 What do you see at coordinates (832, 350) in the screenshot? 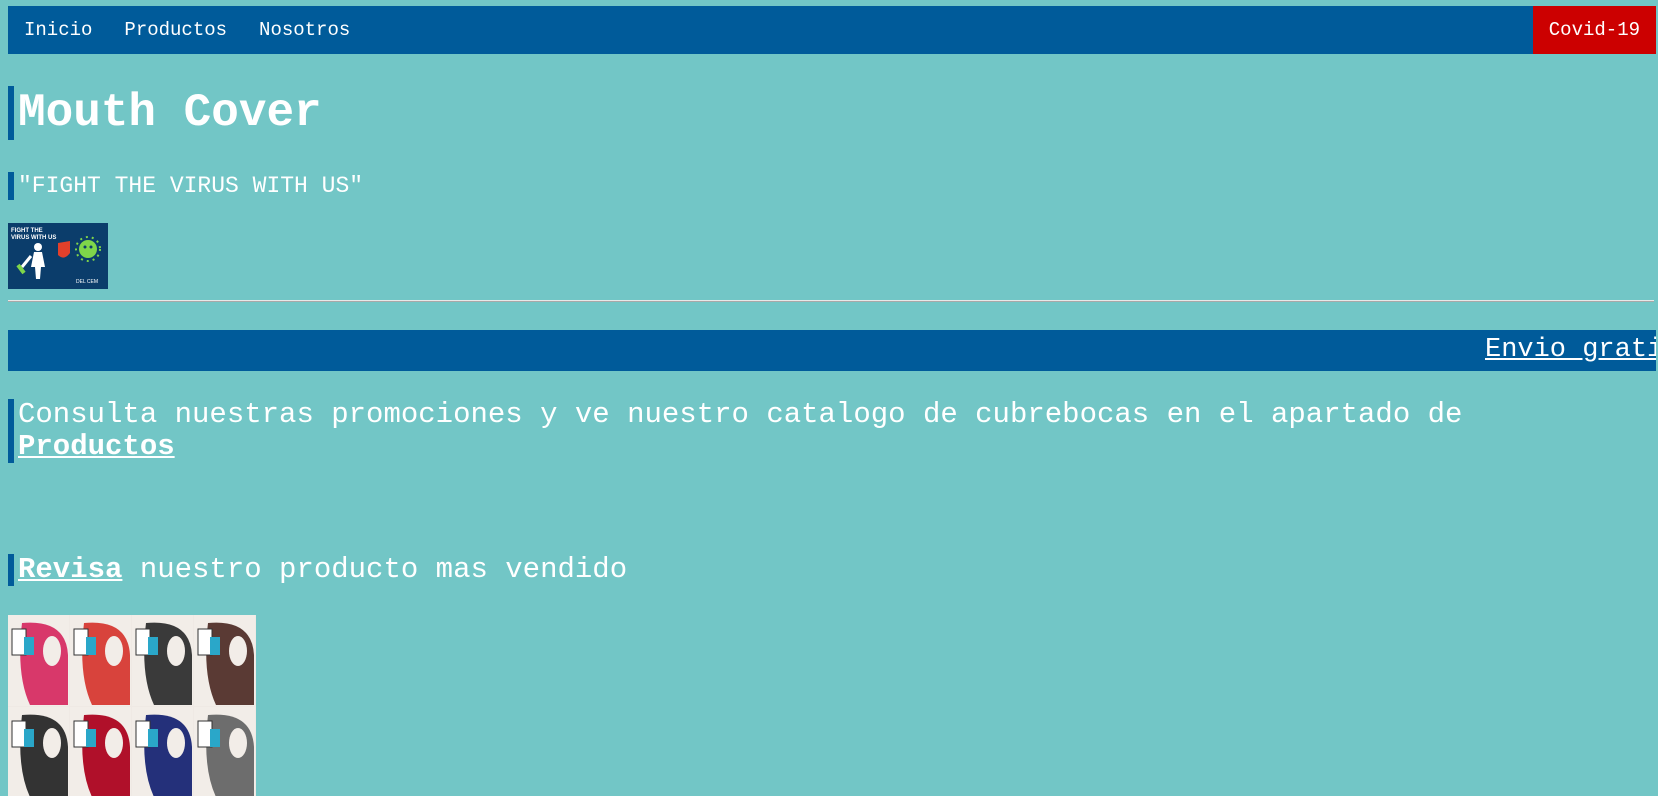
I see `promo-marquee: Envio gratis` at bounding box center [832, 350].